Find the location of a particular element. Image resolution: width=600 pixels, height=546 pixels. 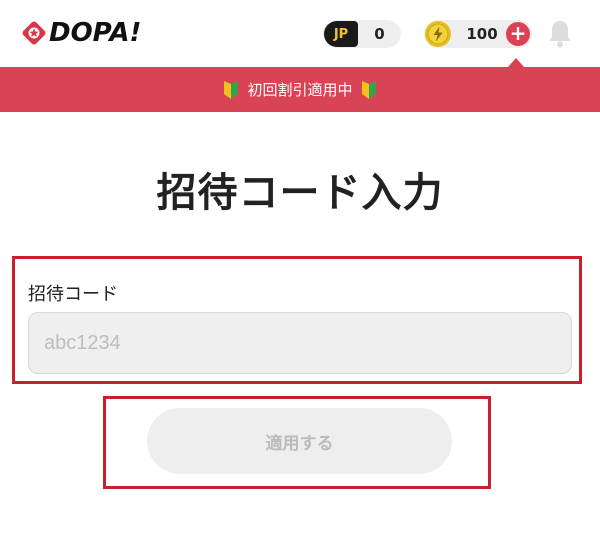

banner-text: 初回割引適用中 is located at coordinates (300, 90).